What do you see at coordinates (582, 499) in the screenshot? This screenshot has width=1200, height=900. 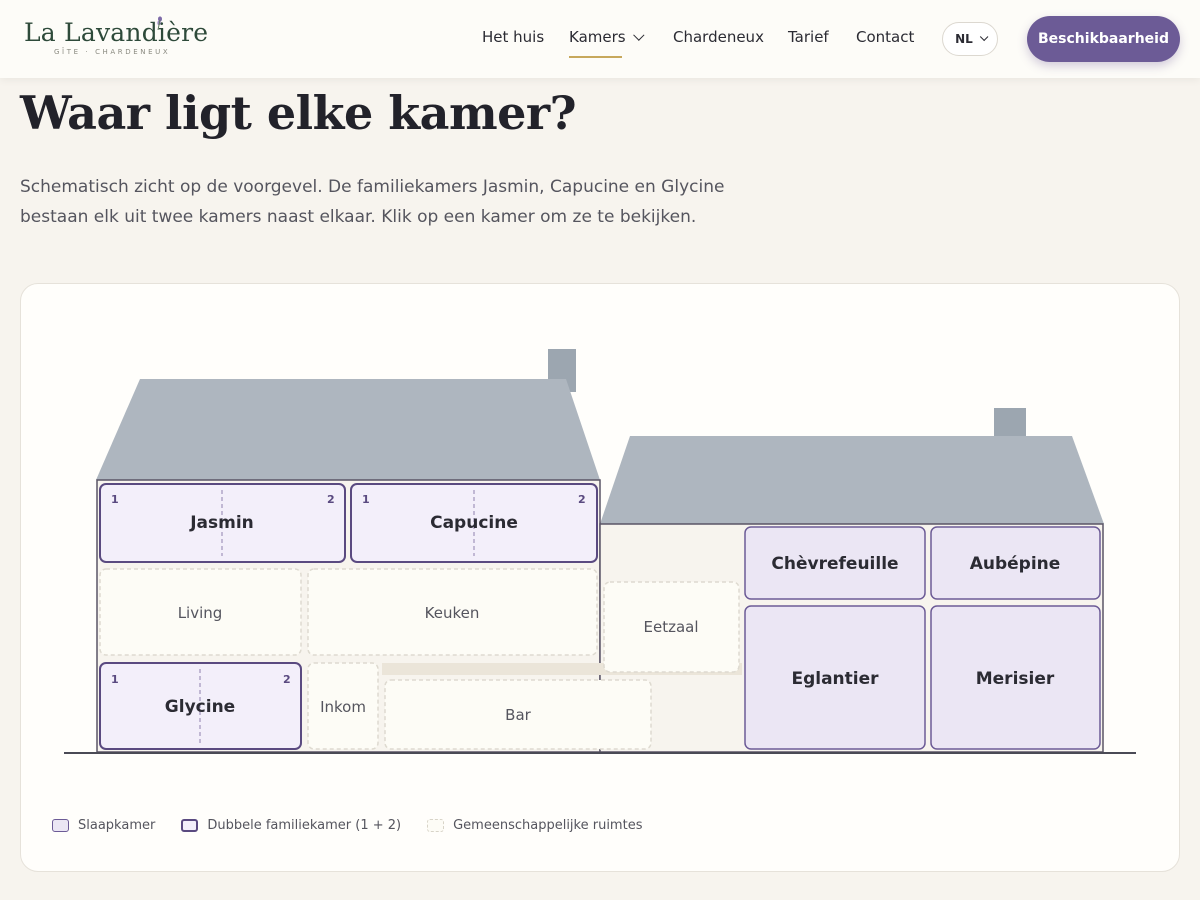 I see `room-capucine-num2: 2` at bounding box center [582, 499].